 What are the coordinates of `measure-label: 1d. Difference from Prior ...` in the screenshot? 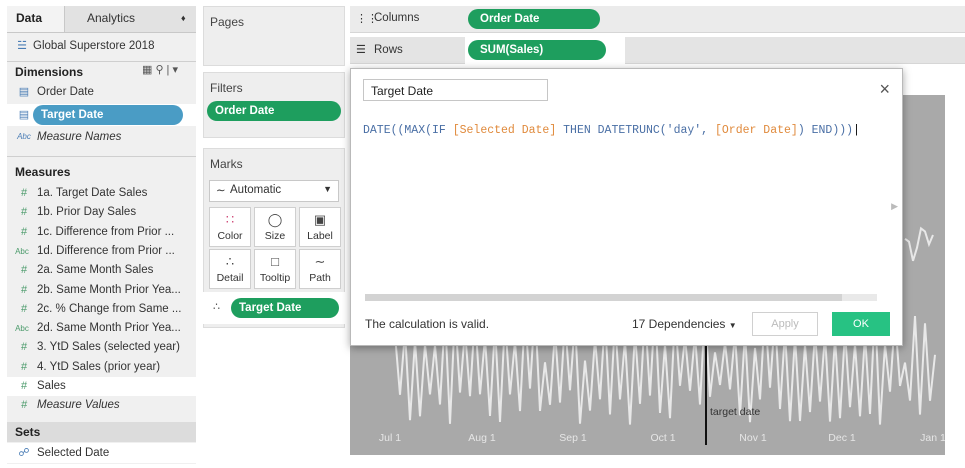 It's located at (106, 250).